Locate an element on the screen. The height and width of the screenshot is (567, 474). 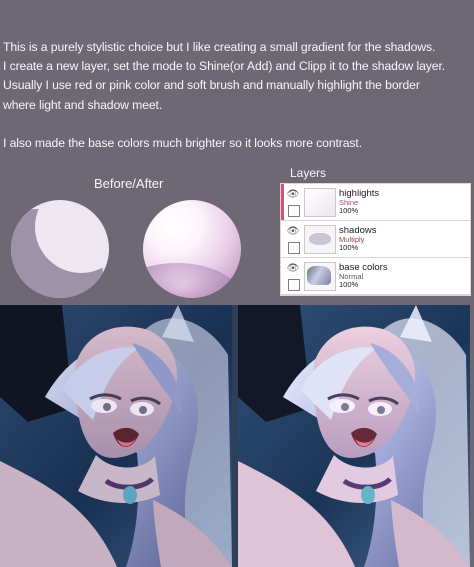
after-shading-circle is located at coordinates (192, 249).